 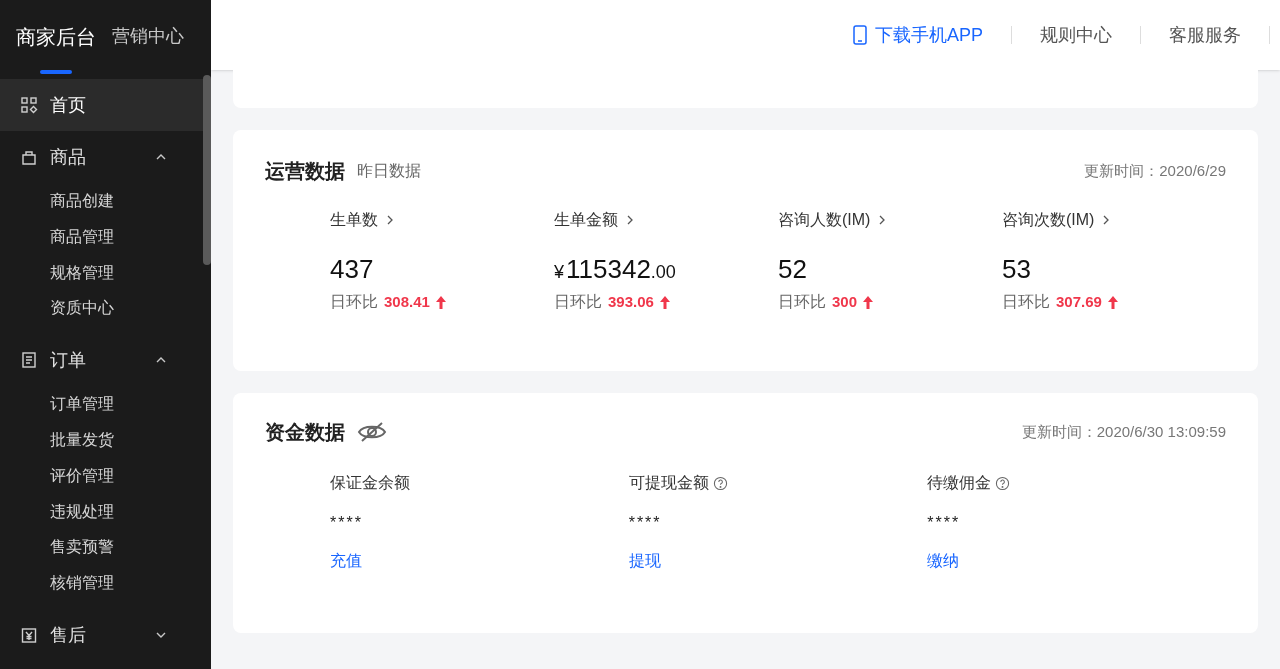 What do you see at coordinates (101, 236) in the screenshot?
I see `submenu-item: 商品管理` at bounding box center [101, 236].